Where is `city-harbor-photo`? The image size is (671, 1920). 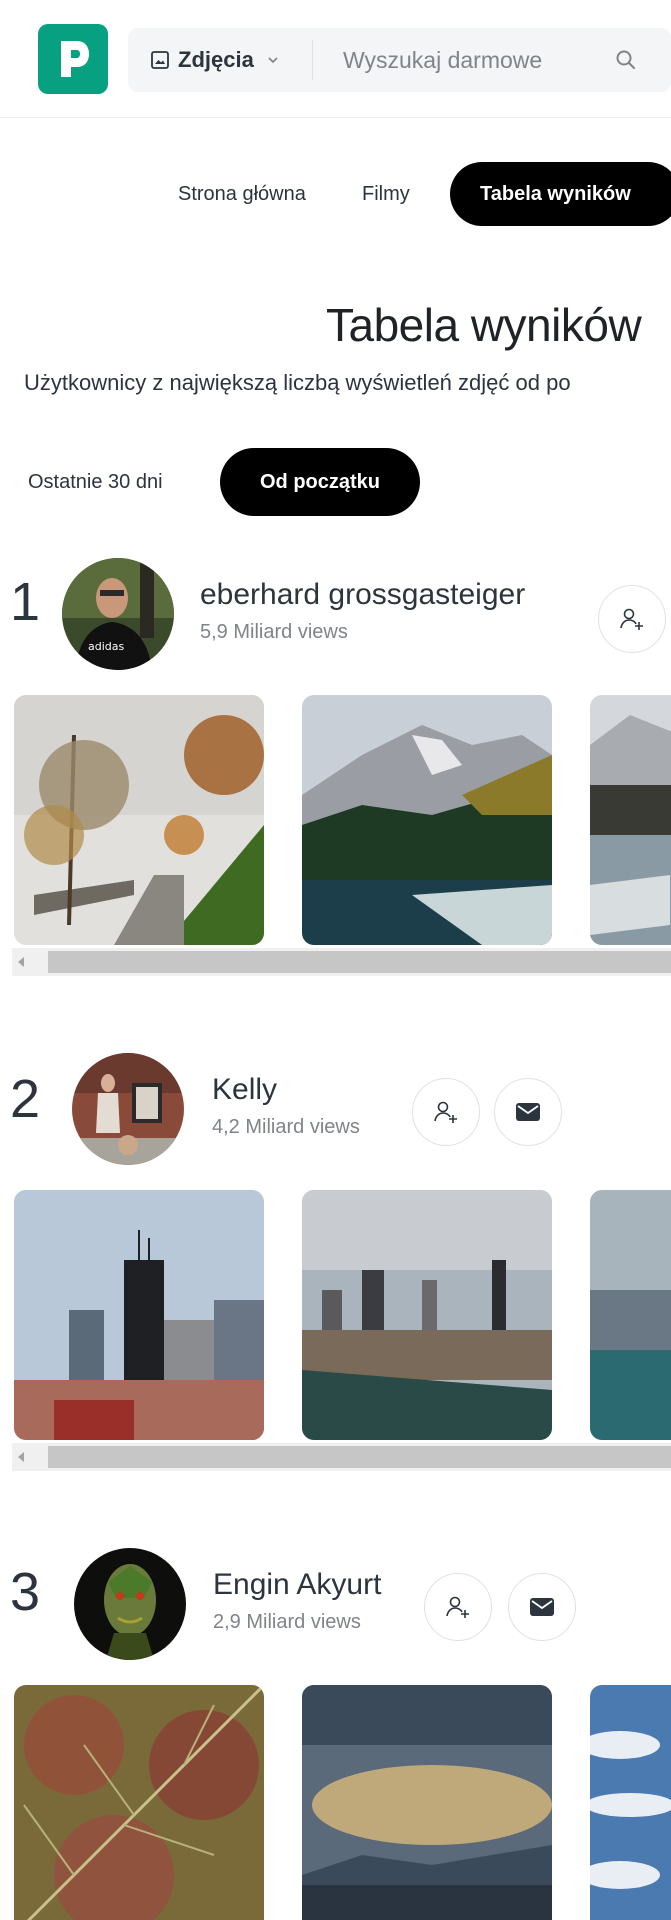
city-harbor-photo is located at coordinates (630, 1315).